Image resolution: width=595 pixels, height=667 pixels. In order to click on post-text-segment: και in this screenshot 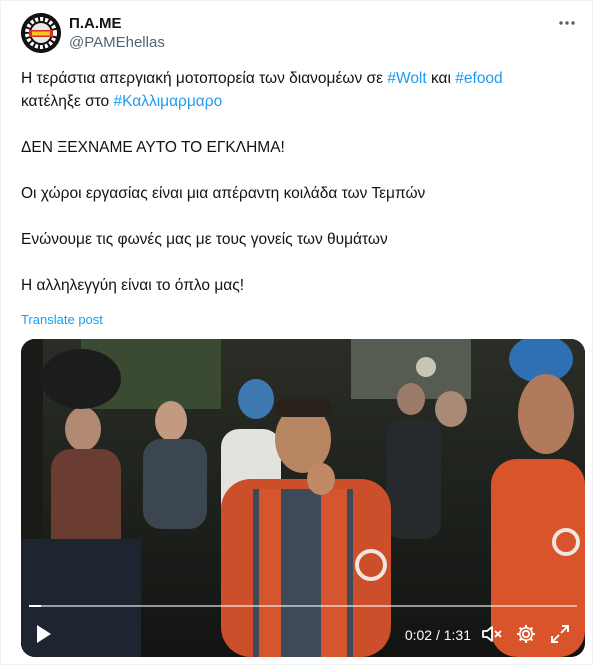, I will do `click(441, 78)`.